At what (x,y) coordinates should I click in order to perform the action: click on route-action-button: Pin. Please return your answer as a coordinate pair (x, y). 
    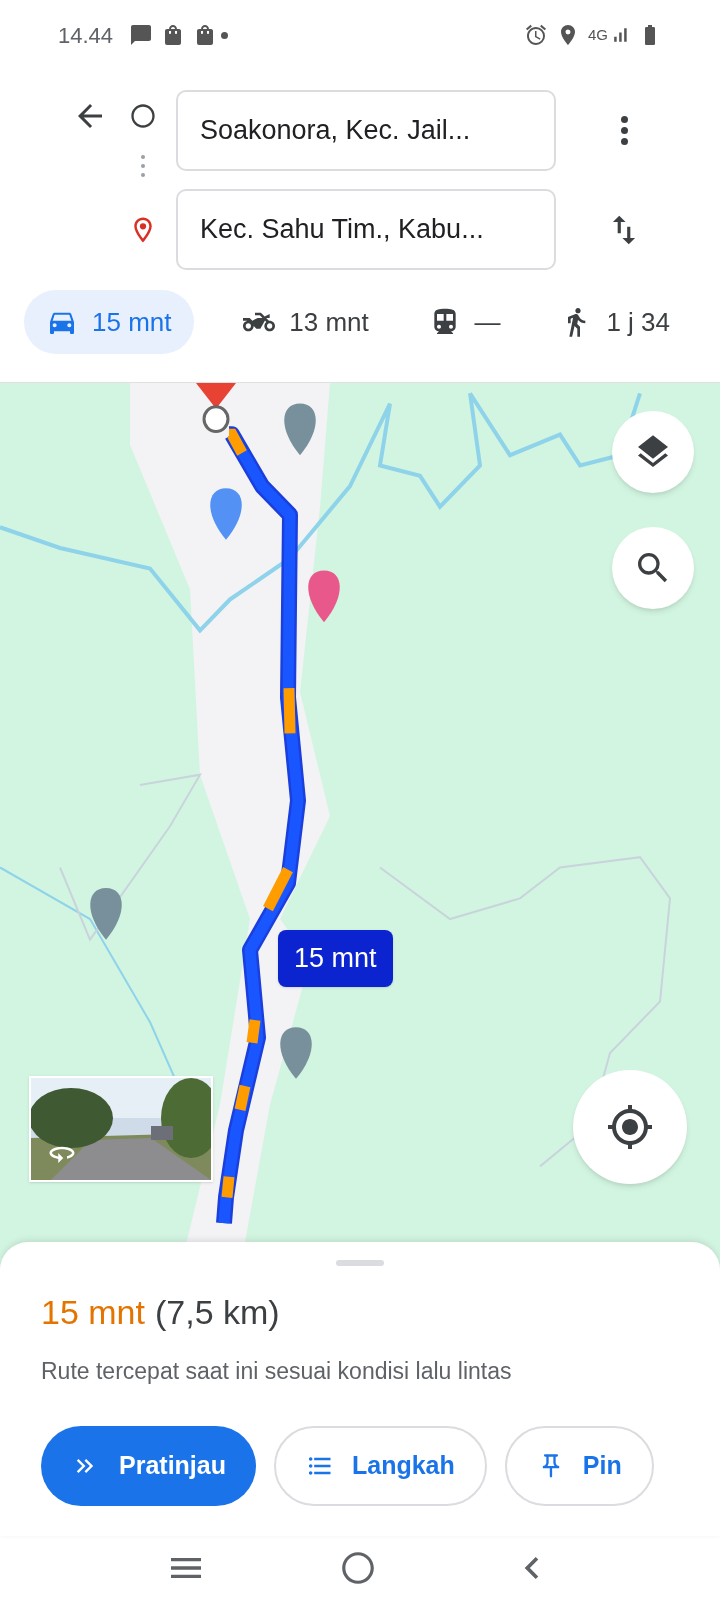
    Looking at the image, I should click on (579, 1466).